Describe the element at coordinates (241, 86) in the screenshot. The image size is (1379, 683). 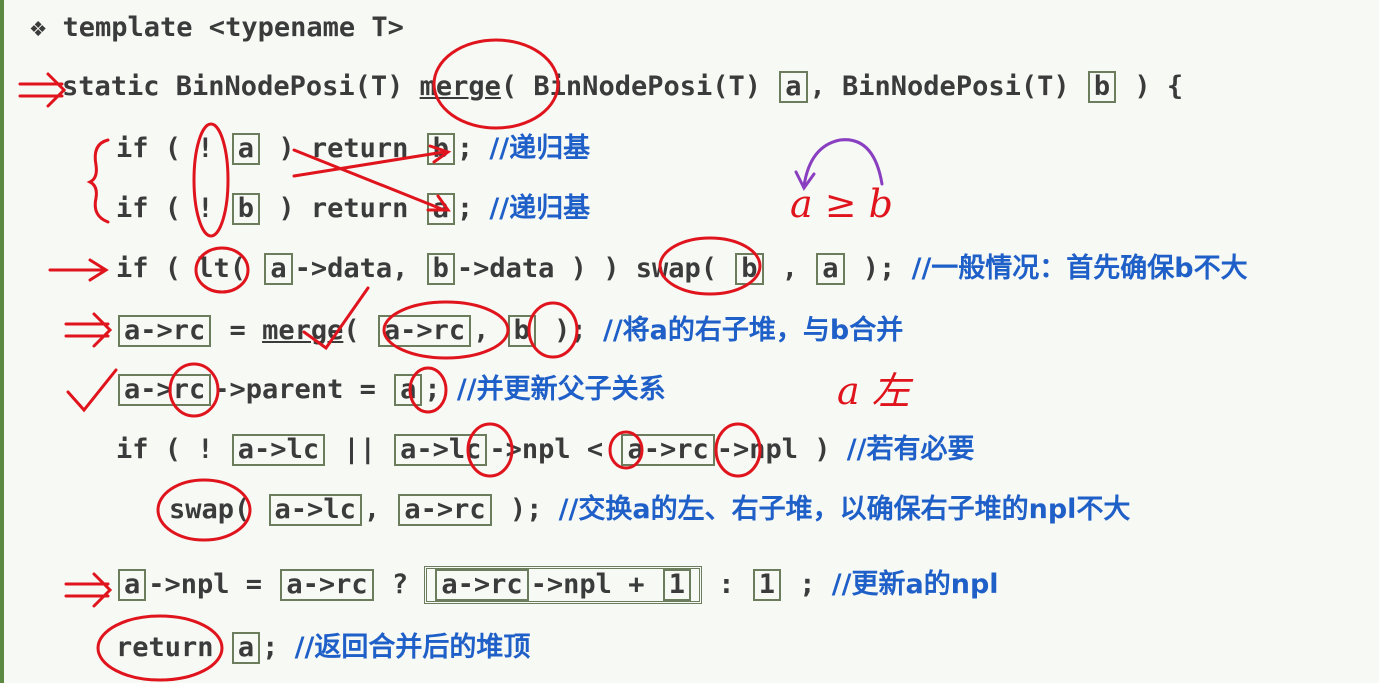
I see `sig-part: static BinNodePosi(T)` at that location.